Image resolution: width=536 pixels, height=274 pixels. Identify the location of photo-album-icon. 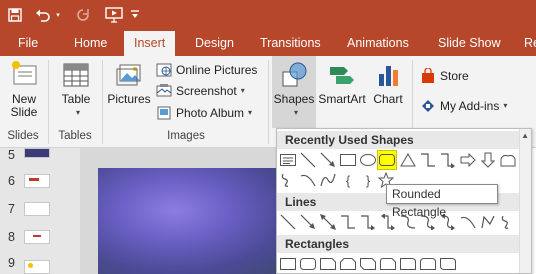
(164, 113).